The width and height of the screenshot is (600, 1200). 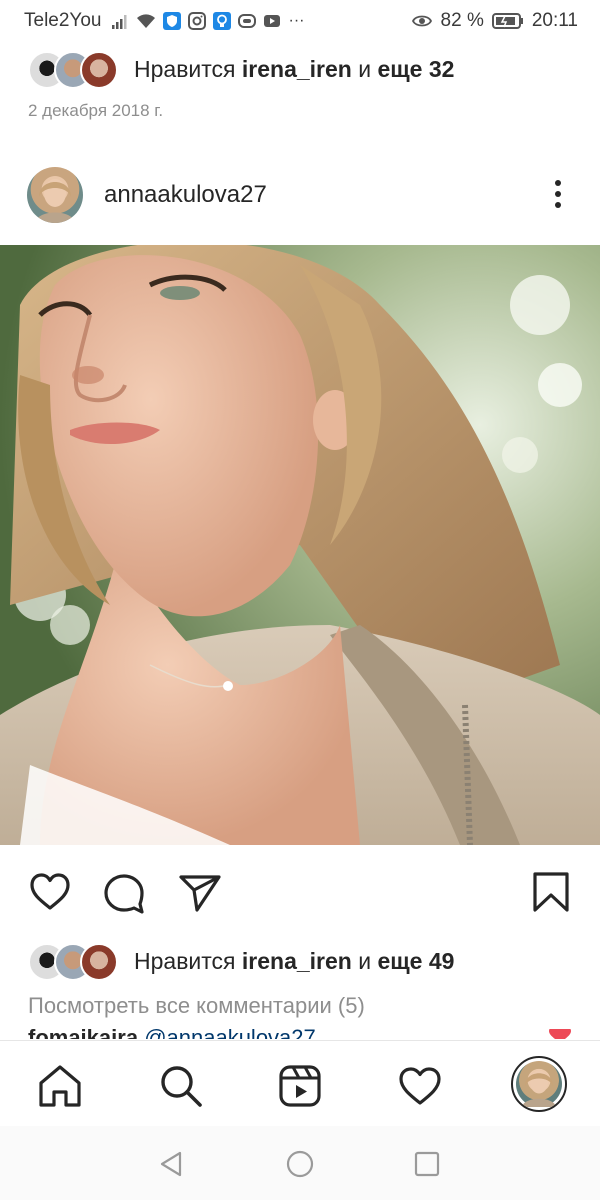 What do you see at coordinates (554, 20) in the screenshot?
I see `clock: 20:11` at bounding box center [554, 20].